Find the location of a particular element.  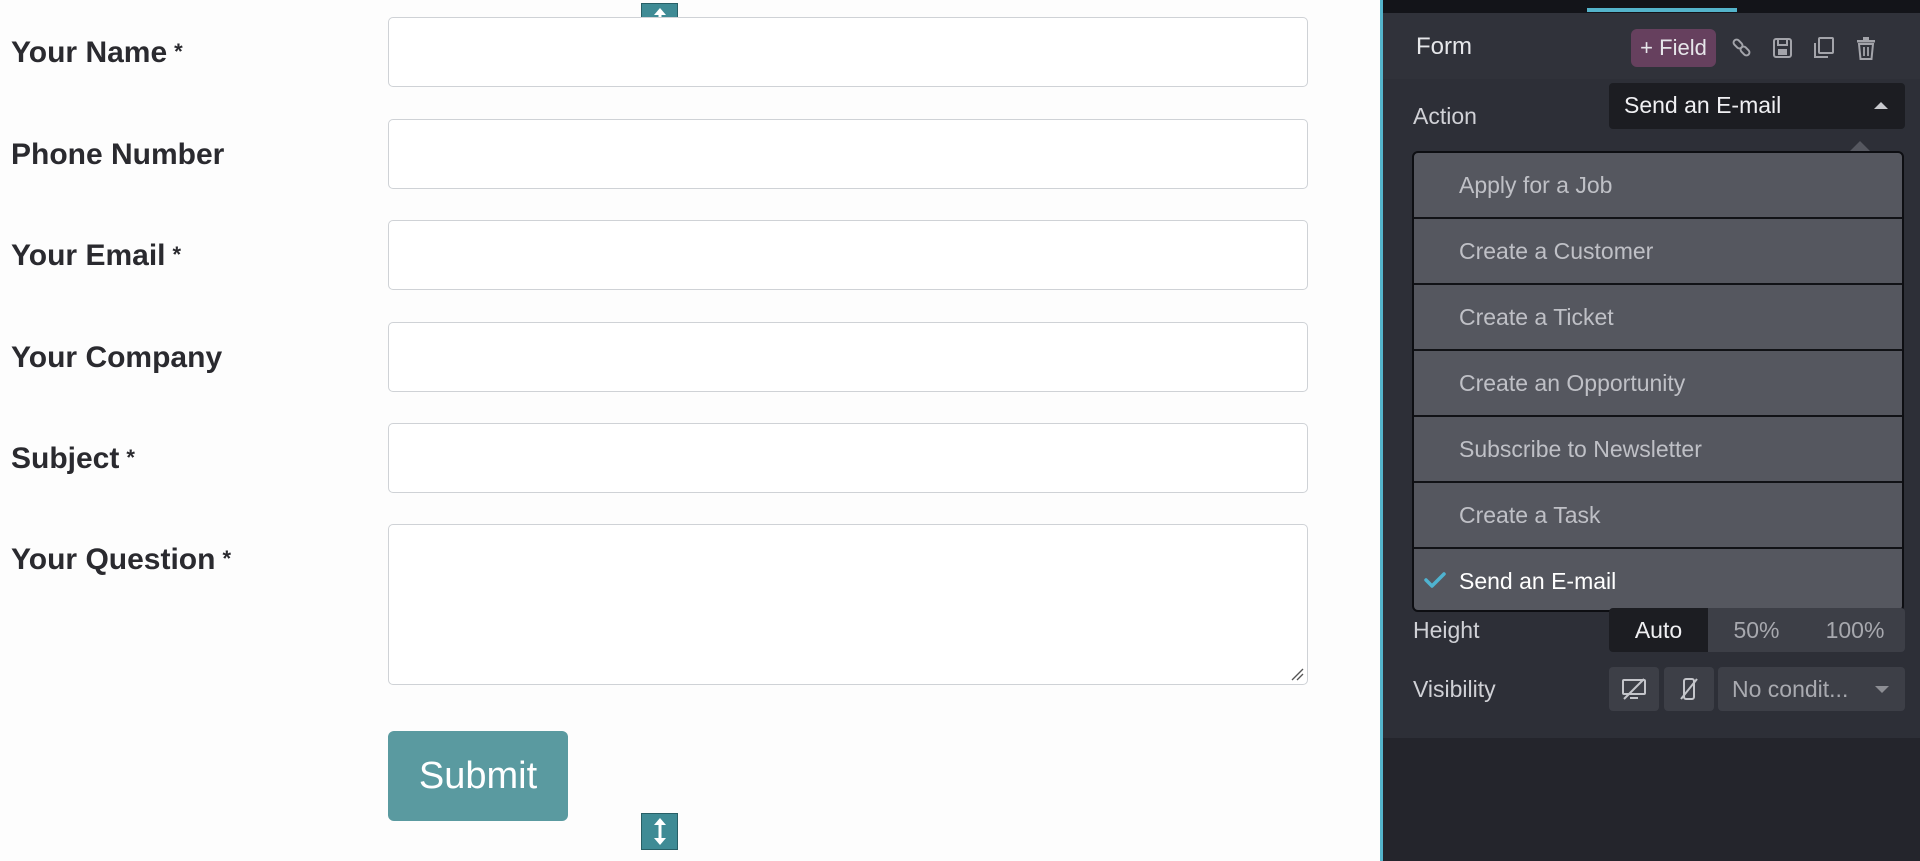

form-section-header: Form + Field is located at coordinates (1651, 46).